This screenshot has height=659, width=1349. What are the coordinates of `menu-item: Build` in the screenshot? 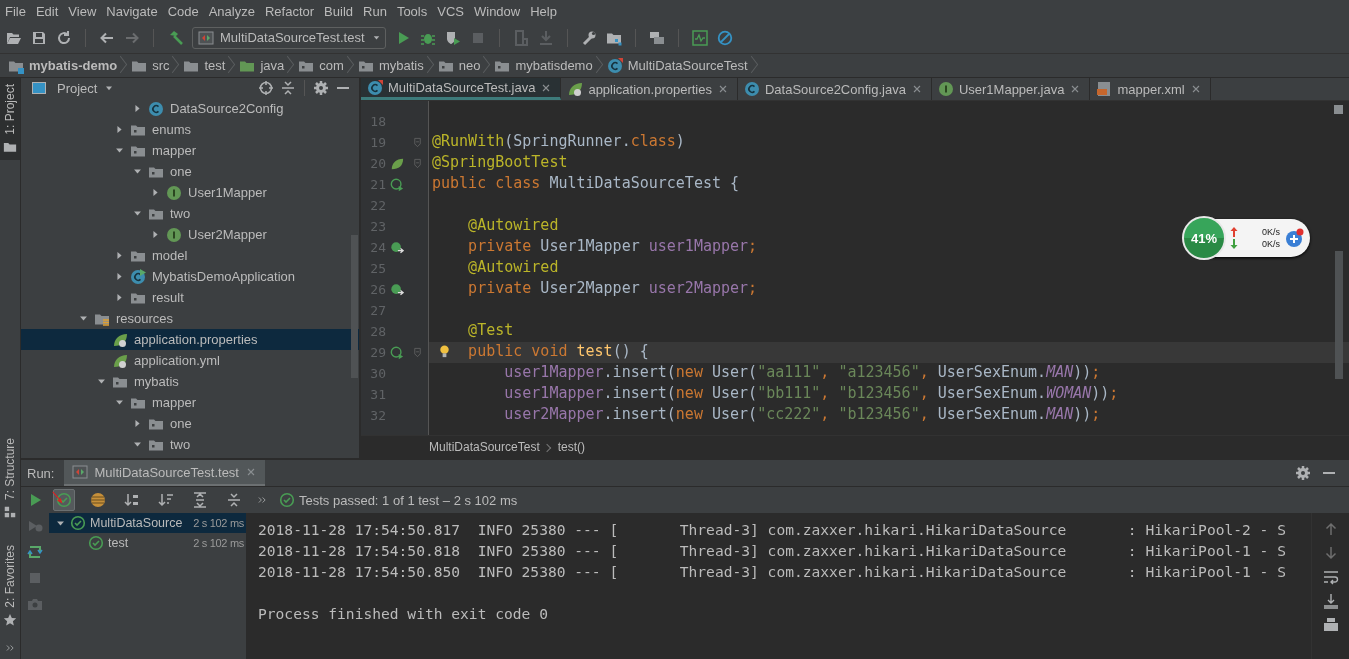 It's located at (338, 11).